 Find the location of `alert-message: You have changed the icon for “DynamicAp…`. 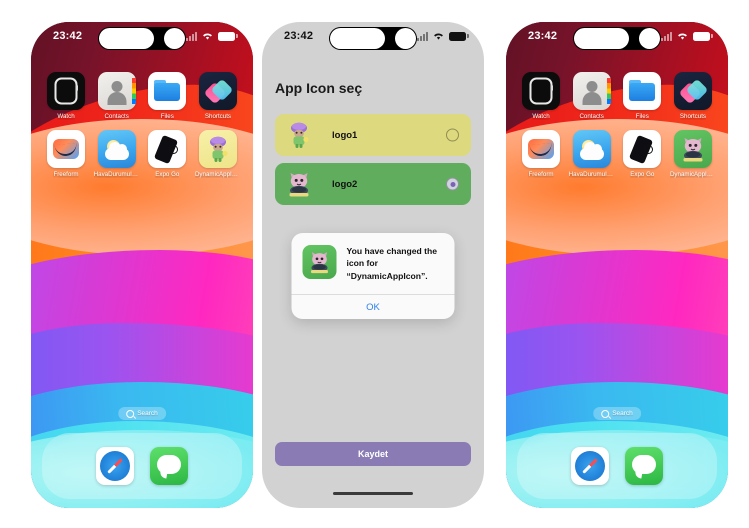

alert-message: You have changed the icon for “DynamicAp… is located at coordinates (392, 263).